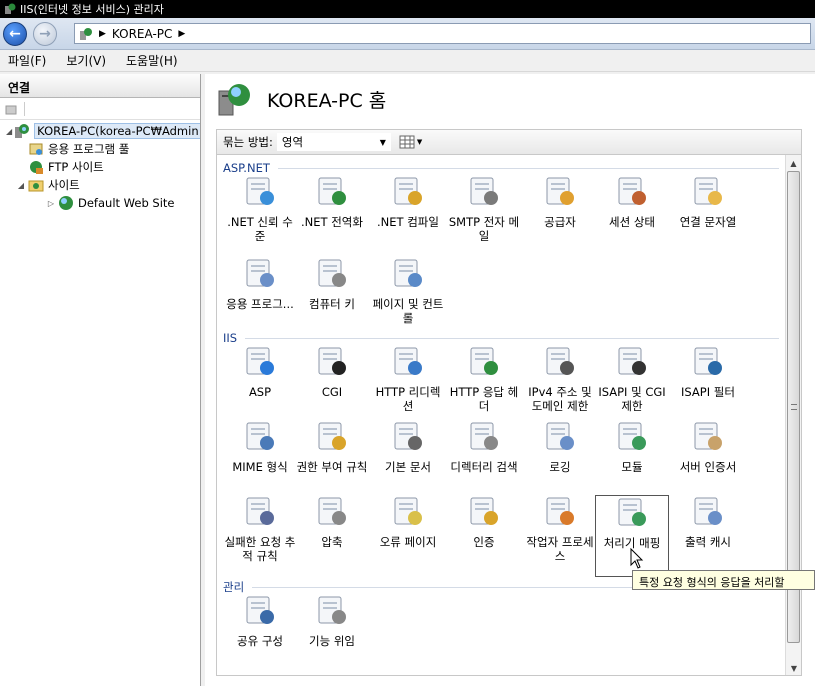 Image resolution: width=815 pixels, height=686 pixels. I want to click on feature-item: MIME 형식, so click(260, 461).